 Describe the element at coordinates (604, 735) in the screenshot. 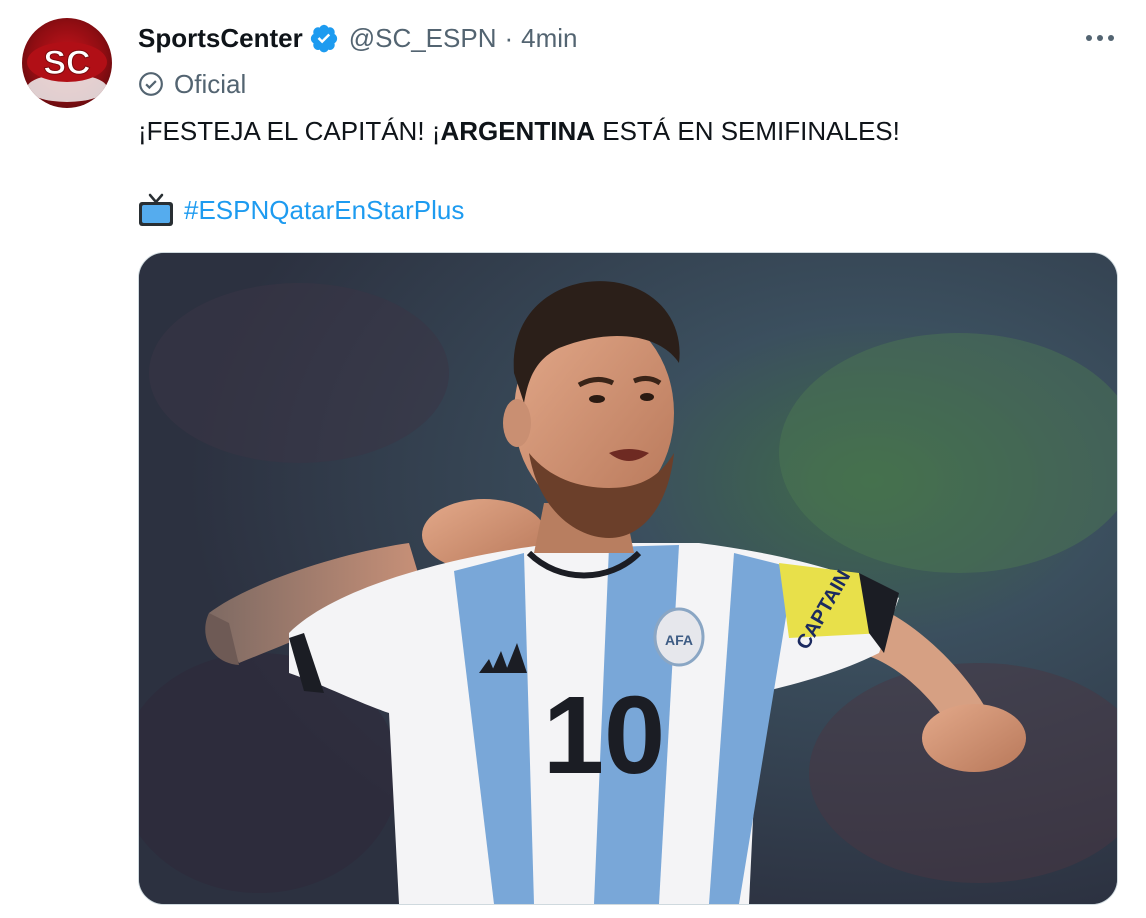

I see `jersey-number: 10` at that location.